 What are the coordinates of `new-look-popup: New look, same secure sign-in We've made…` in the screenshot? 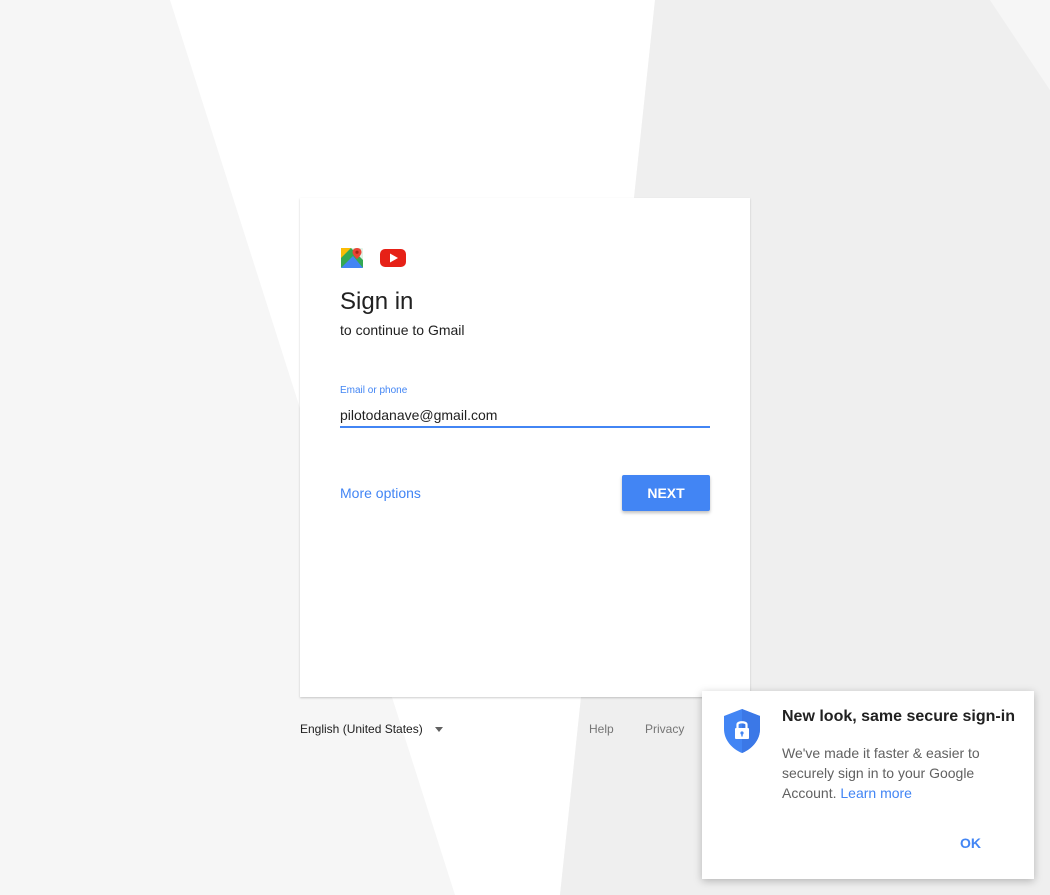 It's located at (868, 785).